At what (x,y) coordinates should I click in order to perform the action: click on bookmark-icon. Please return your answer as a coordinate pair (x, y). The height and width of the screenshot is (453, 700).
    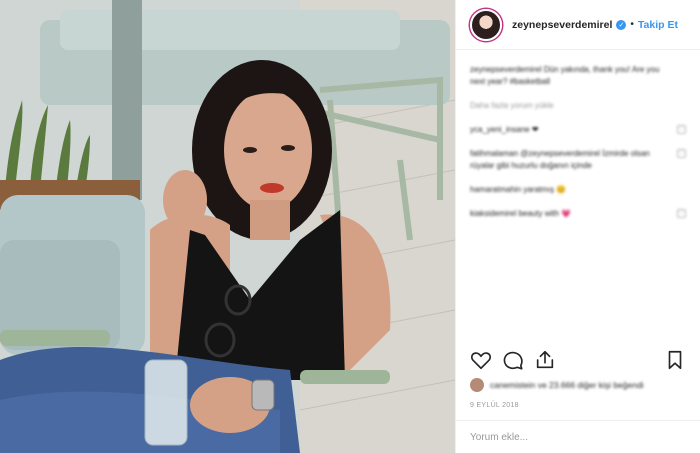
    Looking at the image, I should click on (675, 360).